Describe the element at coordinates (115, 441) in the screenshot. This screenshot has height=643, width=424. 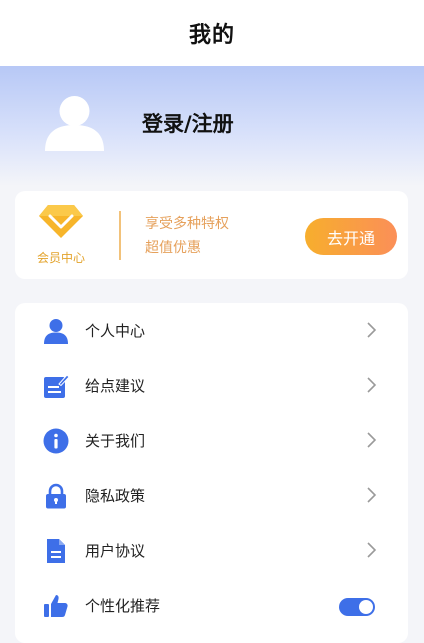
I see `menu-item-label: 关于我们` at that location.